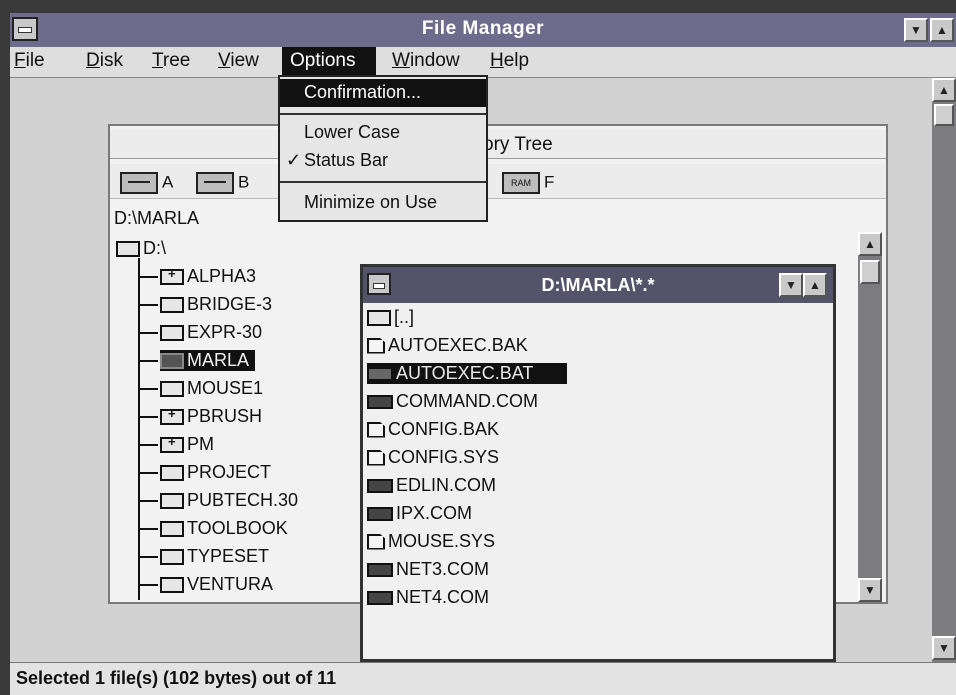 The image size is (956, 695). I want to click on list-item: NET4.COM, so click(428, 597).